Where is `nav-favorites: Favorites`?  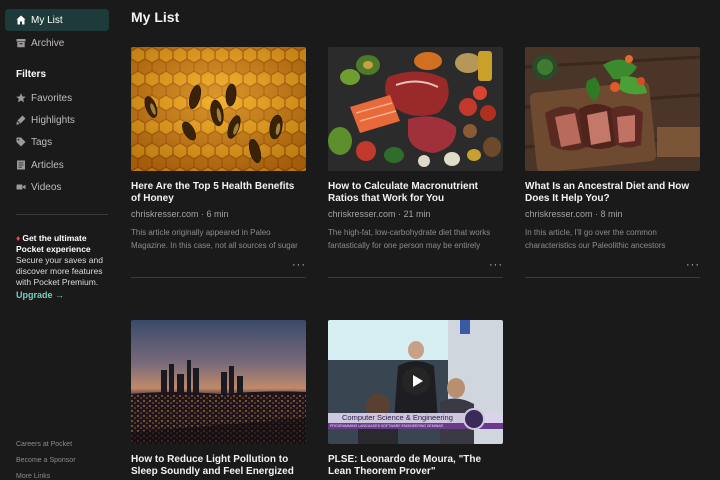
nav-favorites: Favorites is located at coordinates (57, 98).